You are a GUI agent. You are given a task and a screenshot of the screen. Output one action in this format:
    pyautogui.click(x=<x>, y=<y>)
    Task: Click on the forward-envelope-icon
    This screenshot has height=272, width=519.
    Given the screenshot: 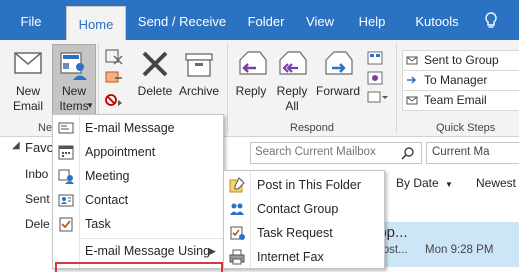 What is the action you would take?
    pyautogui.click(x=412, y=80)
    